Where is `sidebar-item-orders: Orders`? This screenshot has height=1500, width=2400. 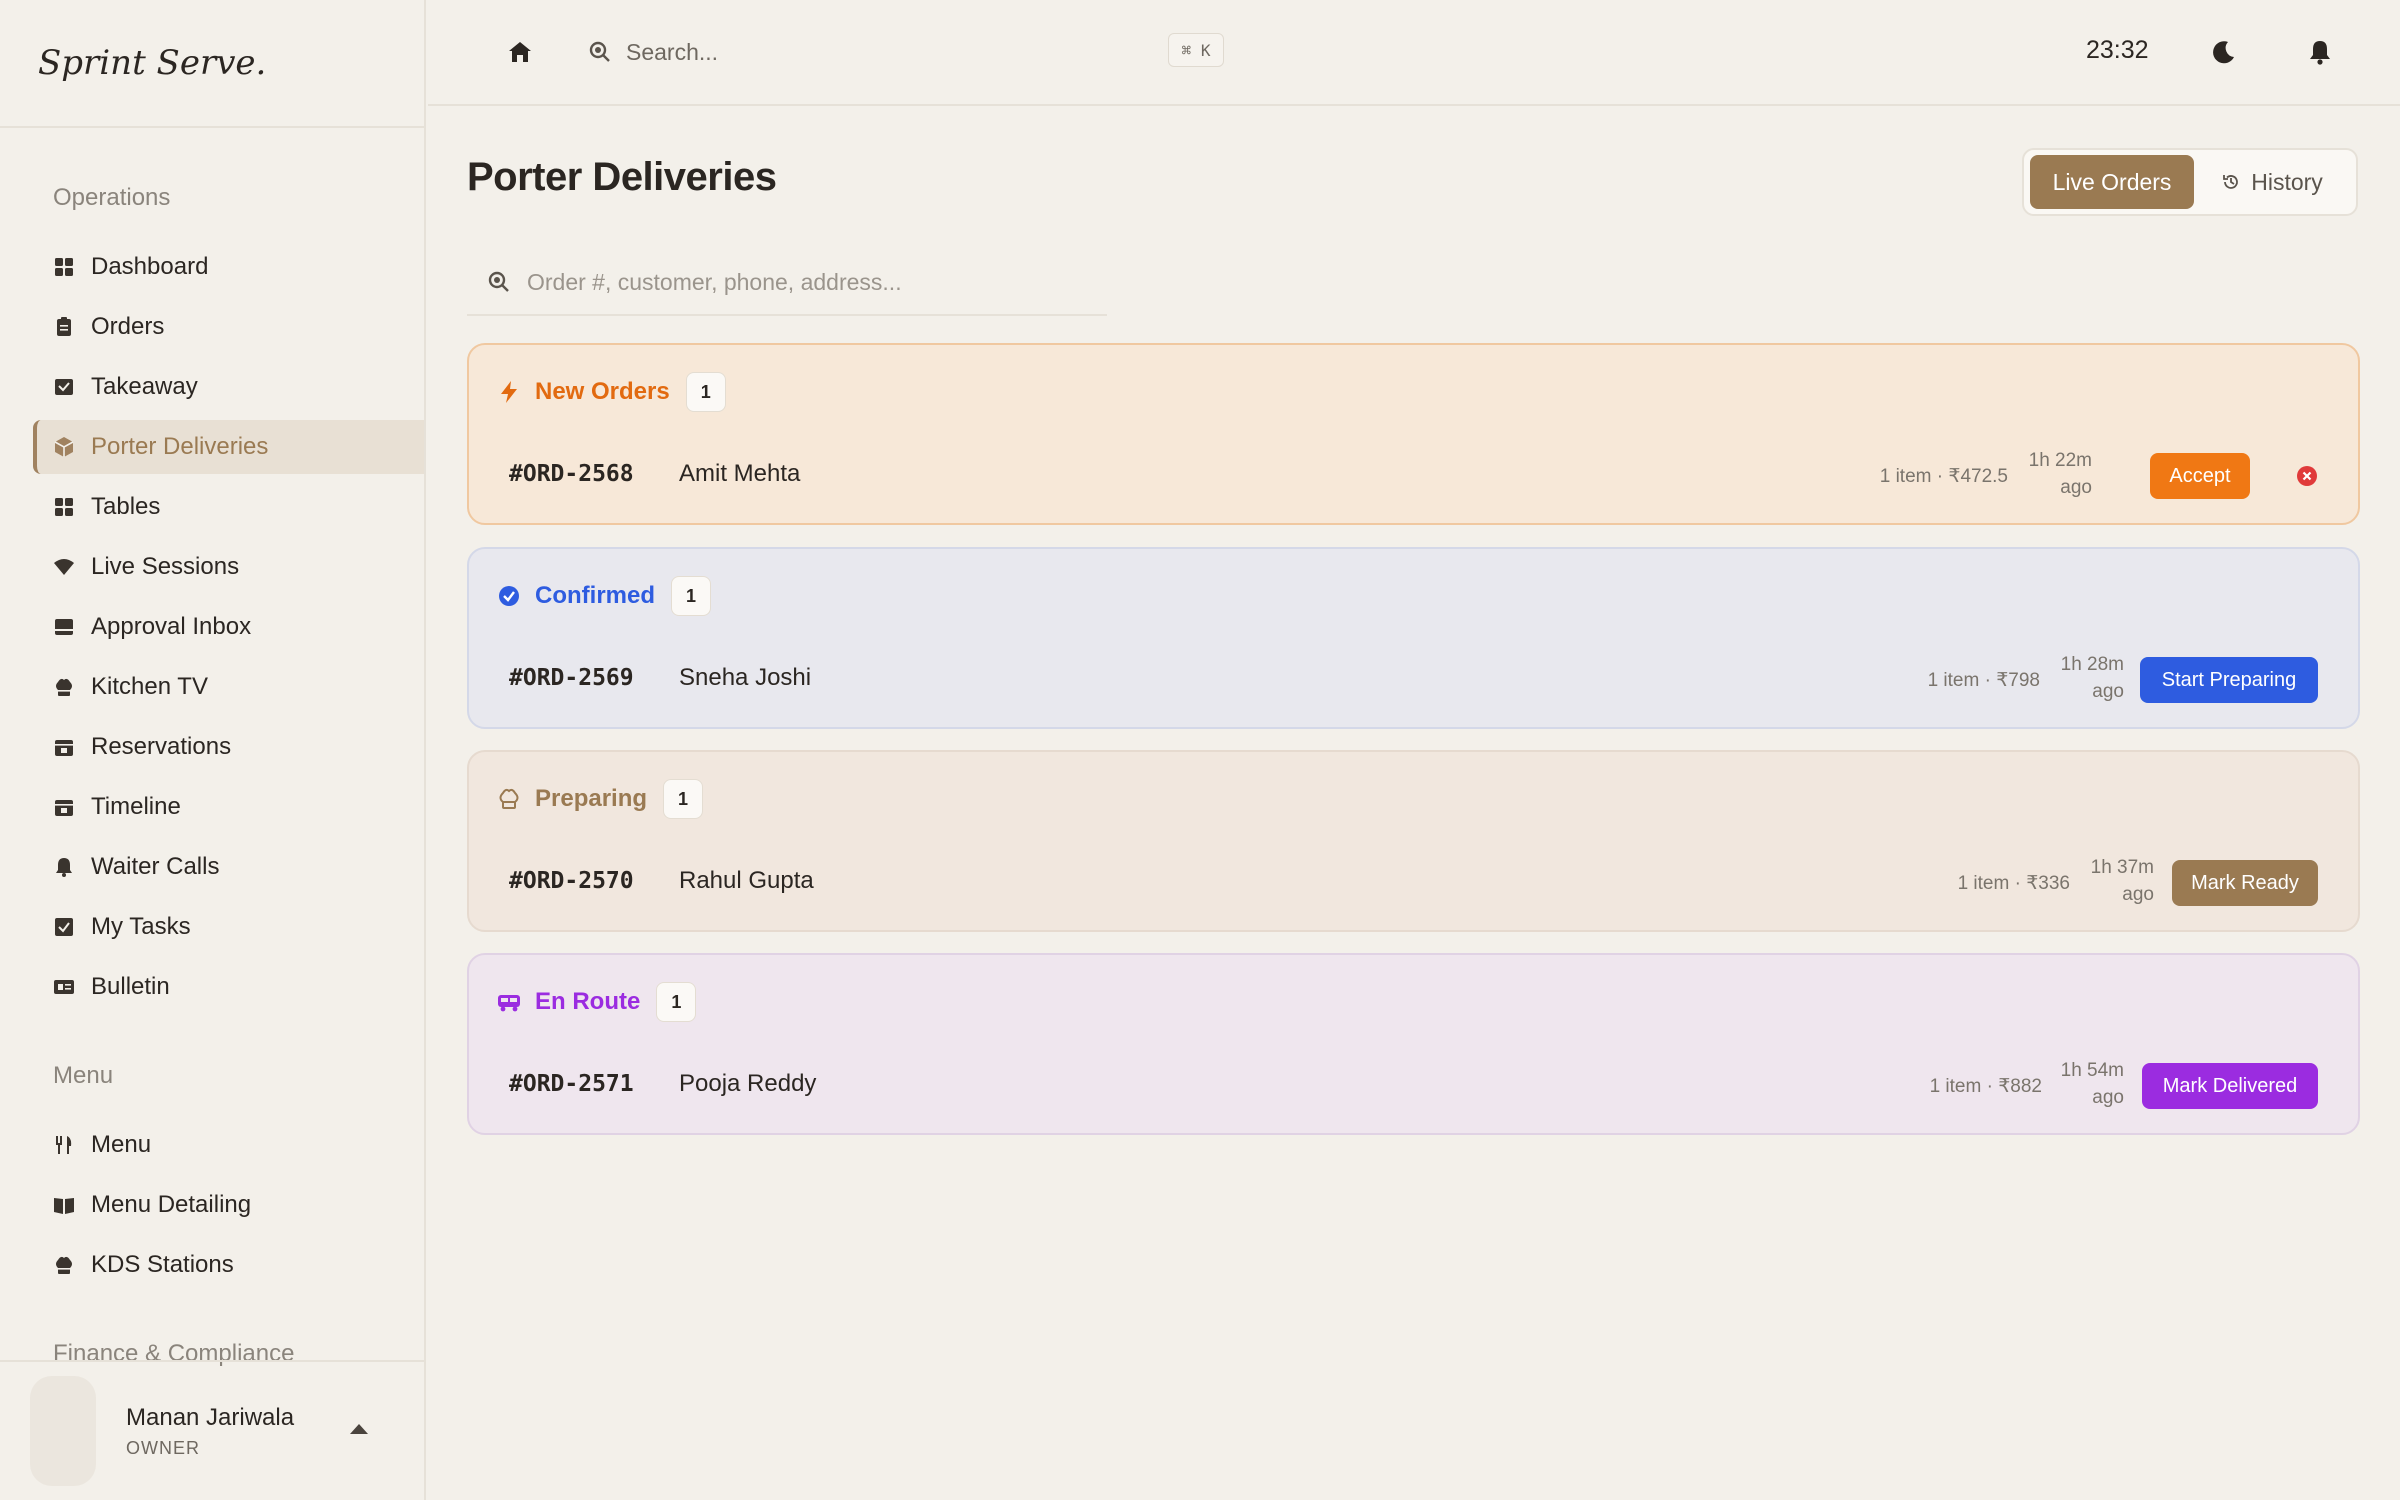
sidebar-item-orders: Orders is located at coordinates (228, 327).